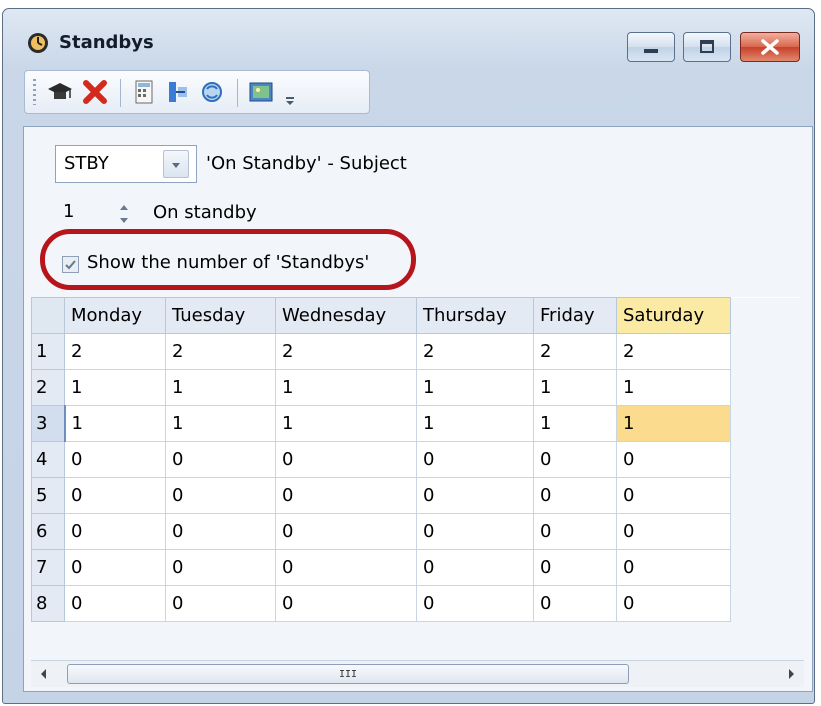 Image resolution: width=821 pixels, height=706 pixels. Describe the element at coordinates (205, 212) in the screenshot. I see `standby-count-label: On standby` at that location.